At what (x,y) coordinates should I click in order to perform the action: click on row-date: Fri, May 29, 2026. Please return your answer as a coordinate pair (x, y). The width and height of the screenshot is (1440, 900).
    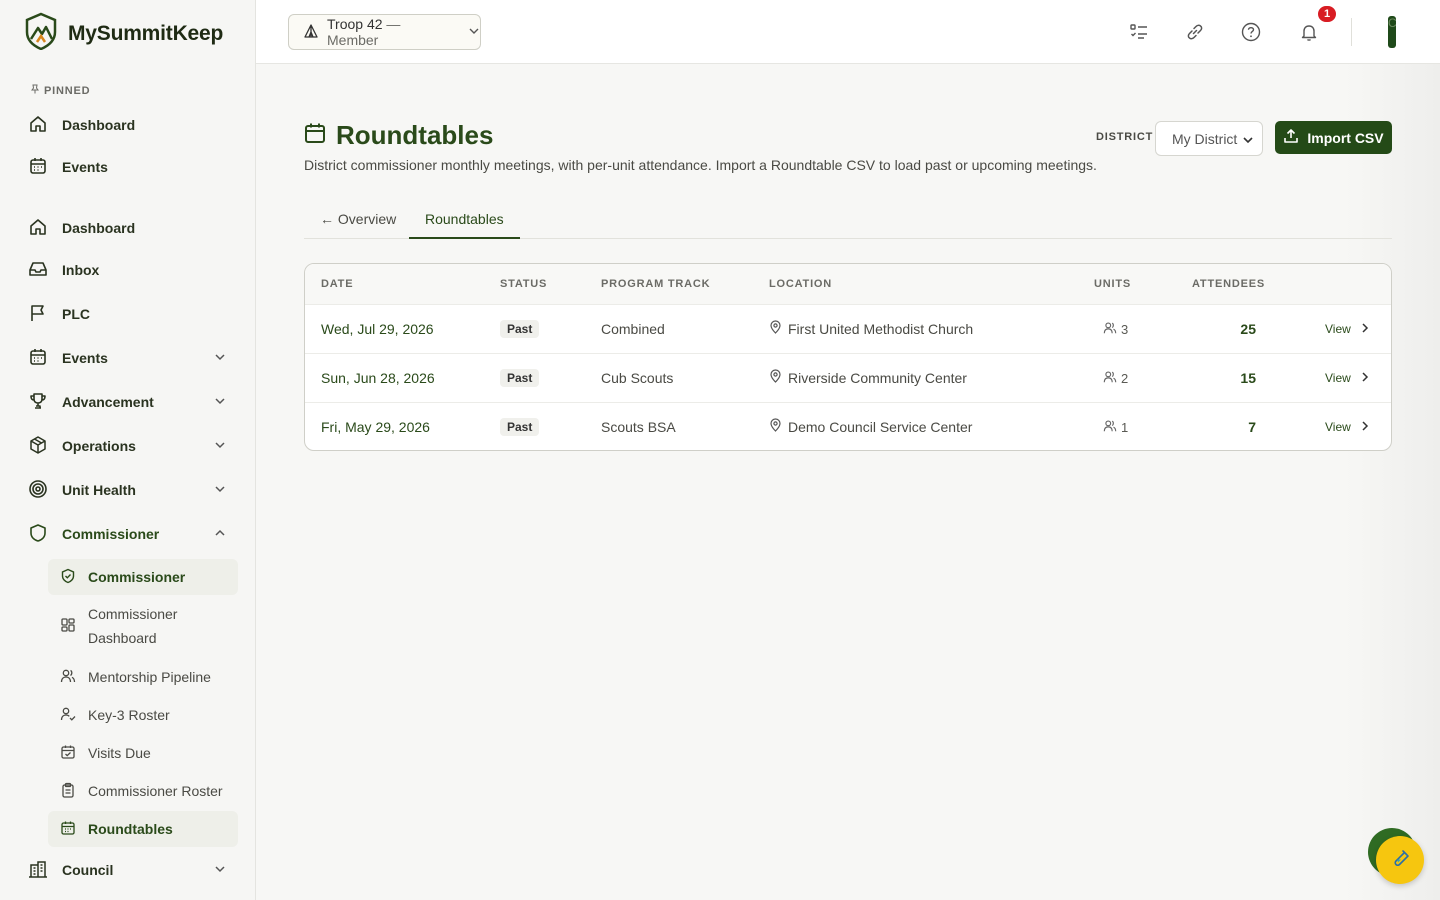
    Looking at the image, I should click on (375, 427).